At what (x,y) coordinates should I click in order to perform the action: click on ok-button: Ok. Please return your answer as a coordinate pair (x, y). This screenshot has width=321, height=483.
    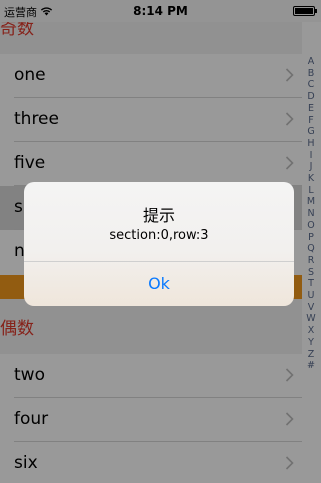
    Looking at the image, I should click on (159, 284).